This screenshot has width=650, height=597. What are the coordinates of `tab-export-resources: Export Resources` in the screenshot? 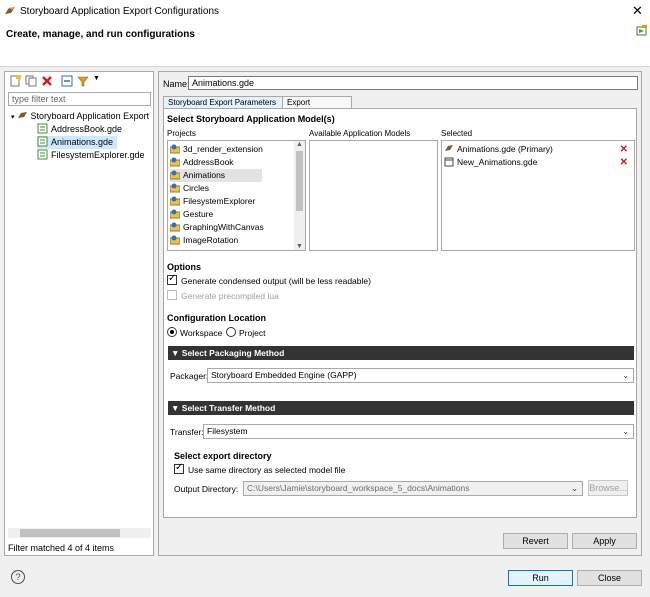 It's located at (317, 106).